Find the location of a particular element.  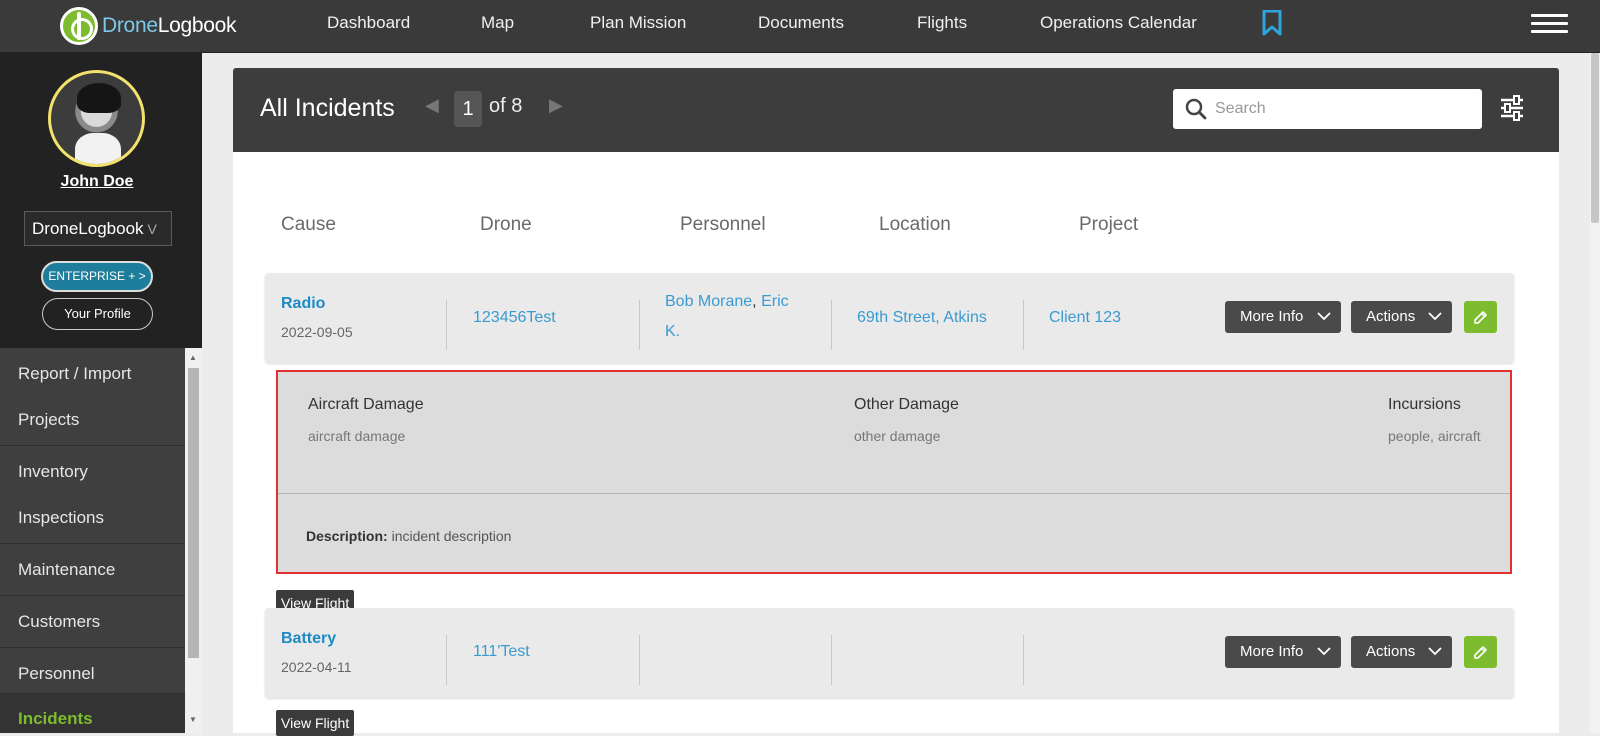

column-header-personnel: Personnel is located at coordinates (723, 225).